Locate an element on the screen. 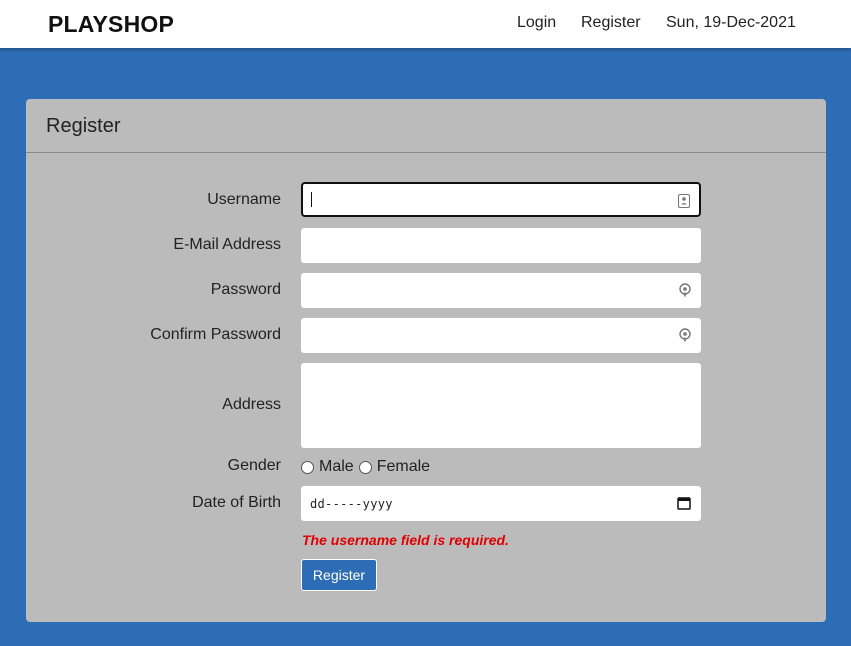  dob-input: dd-----yyyy is located at coordinates (501, 503).